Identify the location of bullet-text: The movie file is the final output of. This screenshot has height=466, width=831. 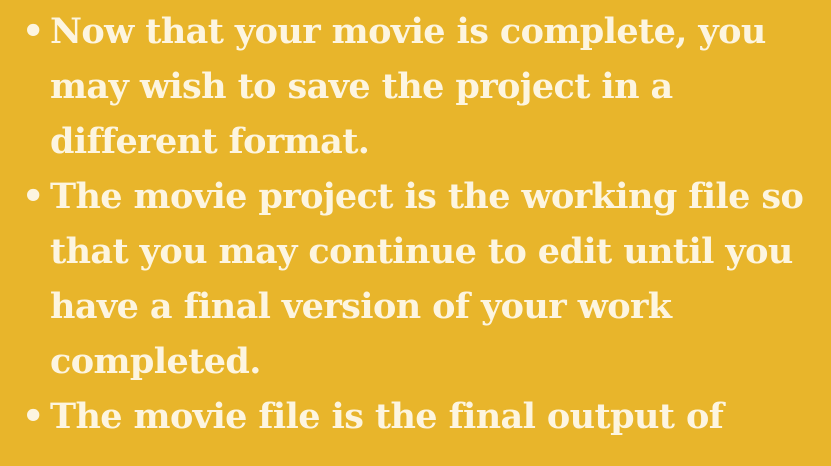
(387, 416).